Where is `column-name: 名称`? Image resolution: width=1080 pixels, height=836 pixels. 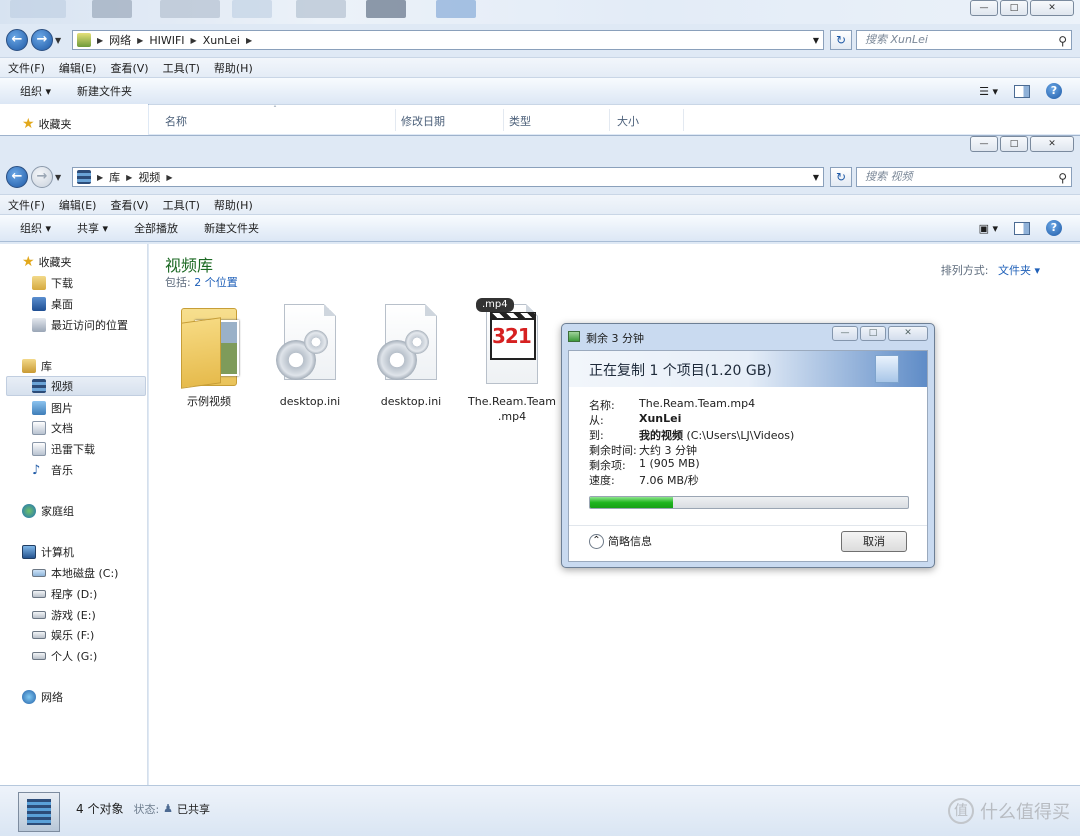
column-name: 名称 is located at coordinates (176, 121).